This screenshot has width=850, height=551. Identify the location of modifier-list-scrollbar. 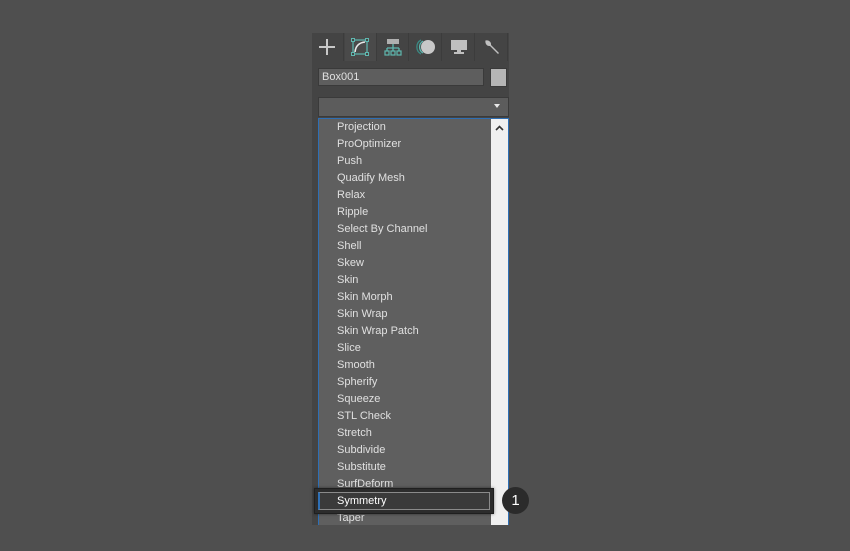
(499, 322).